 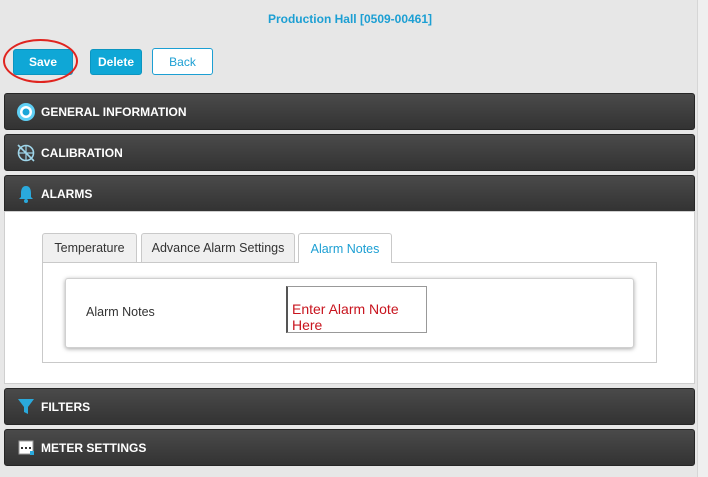 I want to click on section-filters: FILTERS, so click(x=349, y=406).